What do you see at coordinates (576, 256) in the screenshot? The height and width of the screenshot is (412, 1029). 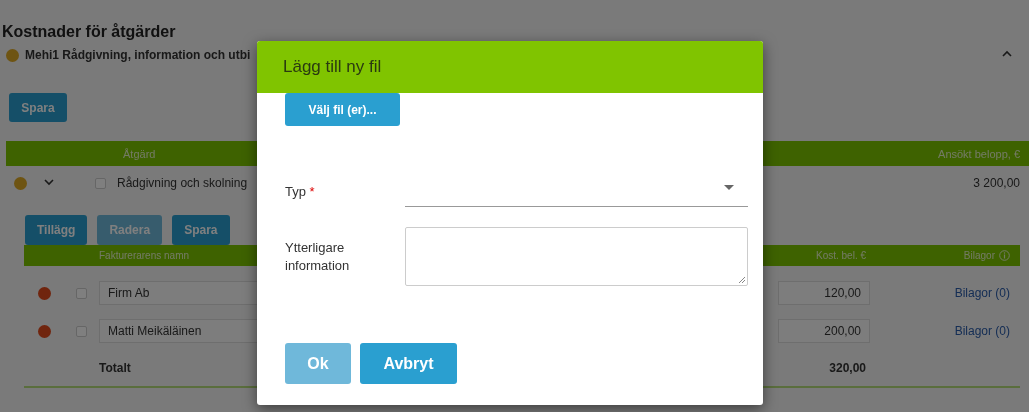 I see `info-textarea` at bounding box center [576, 256].